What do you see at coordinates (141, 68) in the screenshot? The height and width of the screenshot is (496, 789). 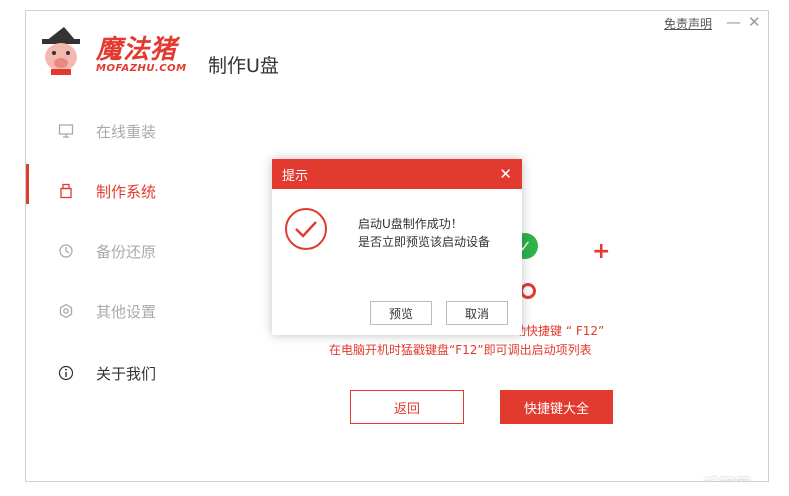 I see `brand-url: MOFAZHU.COM` at bounding box center [141, 68].